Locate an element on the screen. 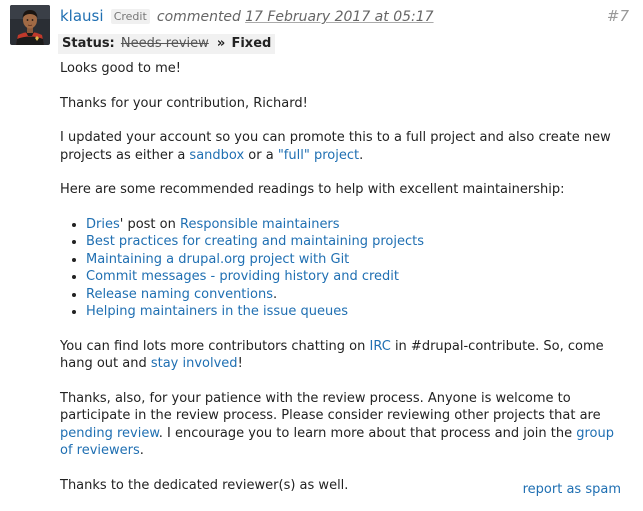 This screenshot has height=511, width=643. comment-permalink: #7 is located at coordinates (618, 16).